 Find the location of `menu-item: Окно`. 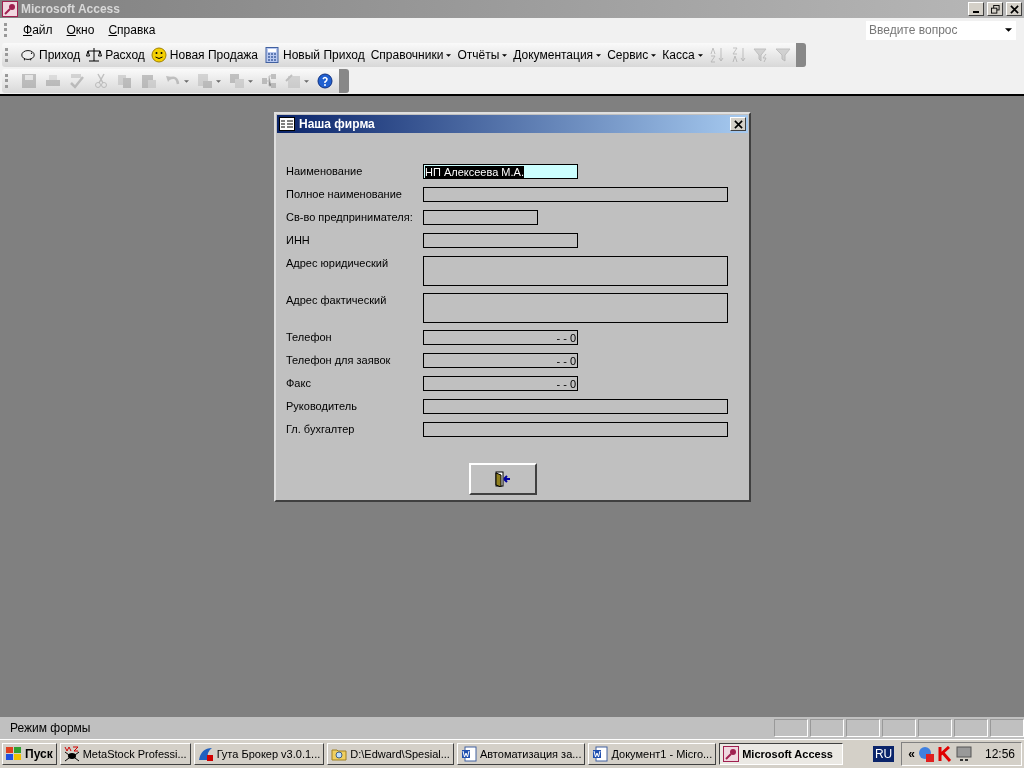

menu-item: Окно is located at coordinates (80, 30).